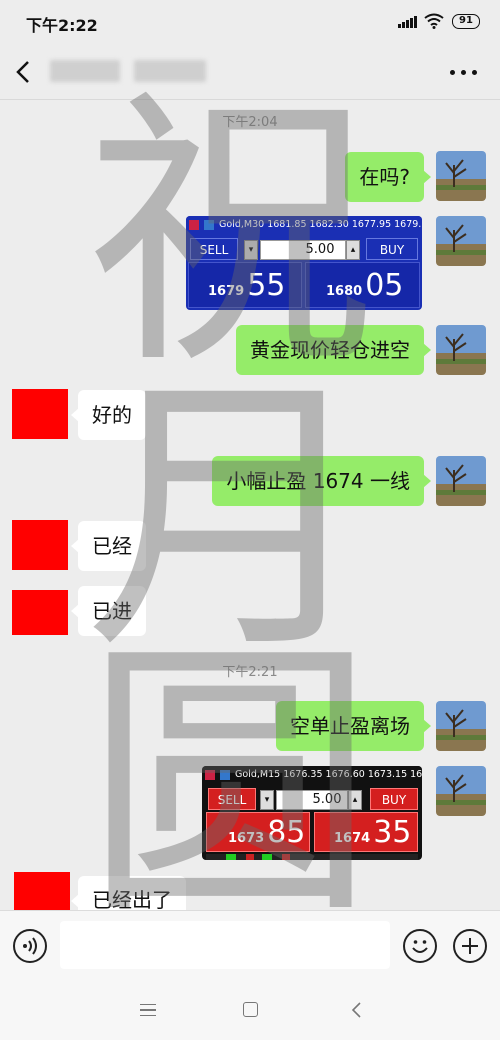 The width and height of the screenshot is (500, 1040). What do you see at coordinates (128, 894) in the screenshot?
I see `message-bubble-received: 已经出了` at bounding box center [128, 894].